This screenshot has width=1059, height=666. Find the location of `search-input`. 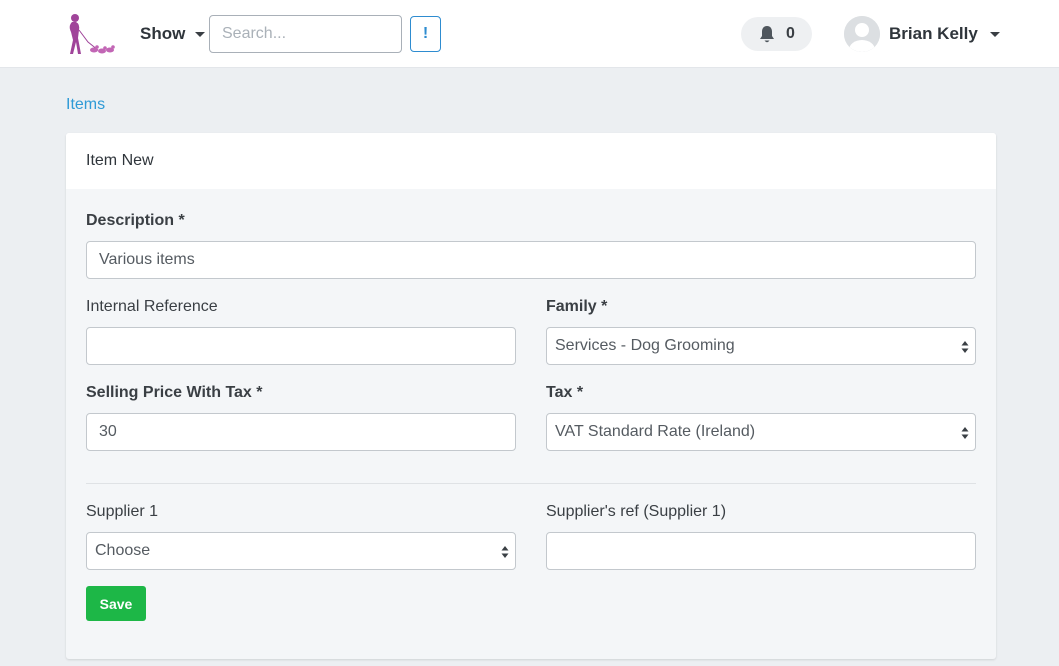

search-input is located at coordinates (305, 34).